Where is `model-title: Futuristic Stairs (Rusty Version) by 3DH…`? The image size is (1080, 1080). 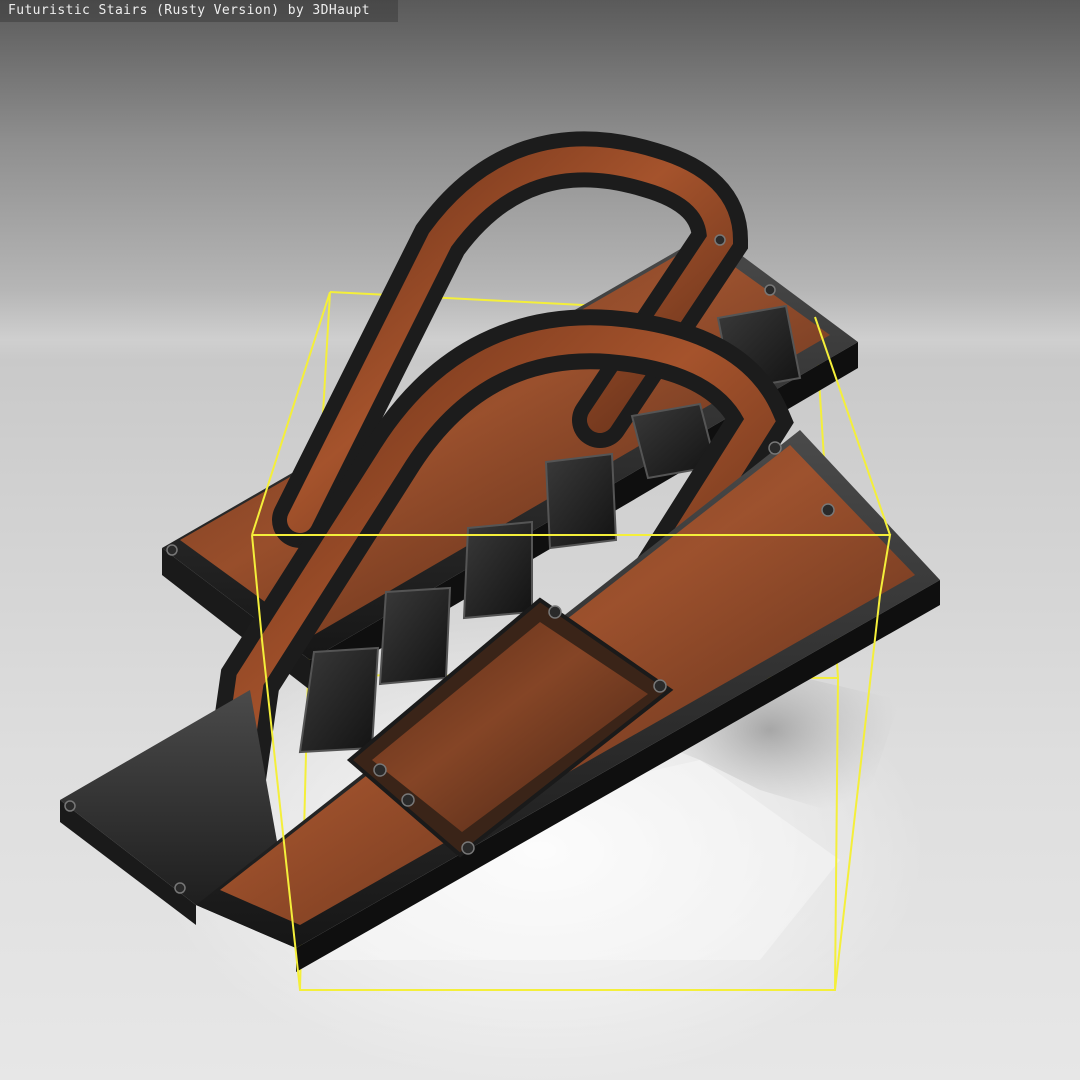 model-title: Futuristic Stairs (Rusty Version) by 3DH… is located at coordinates (199, 11).